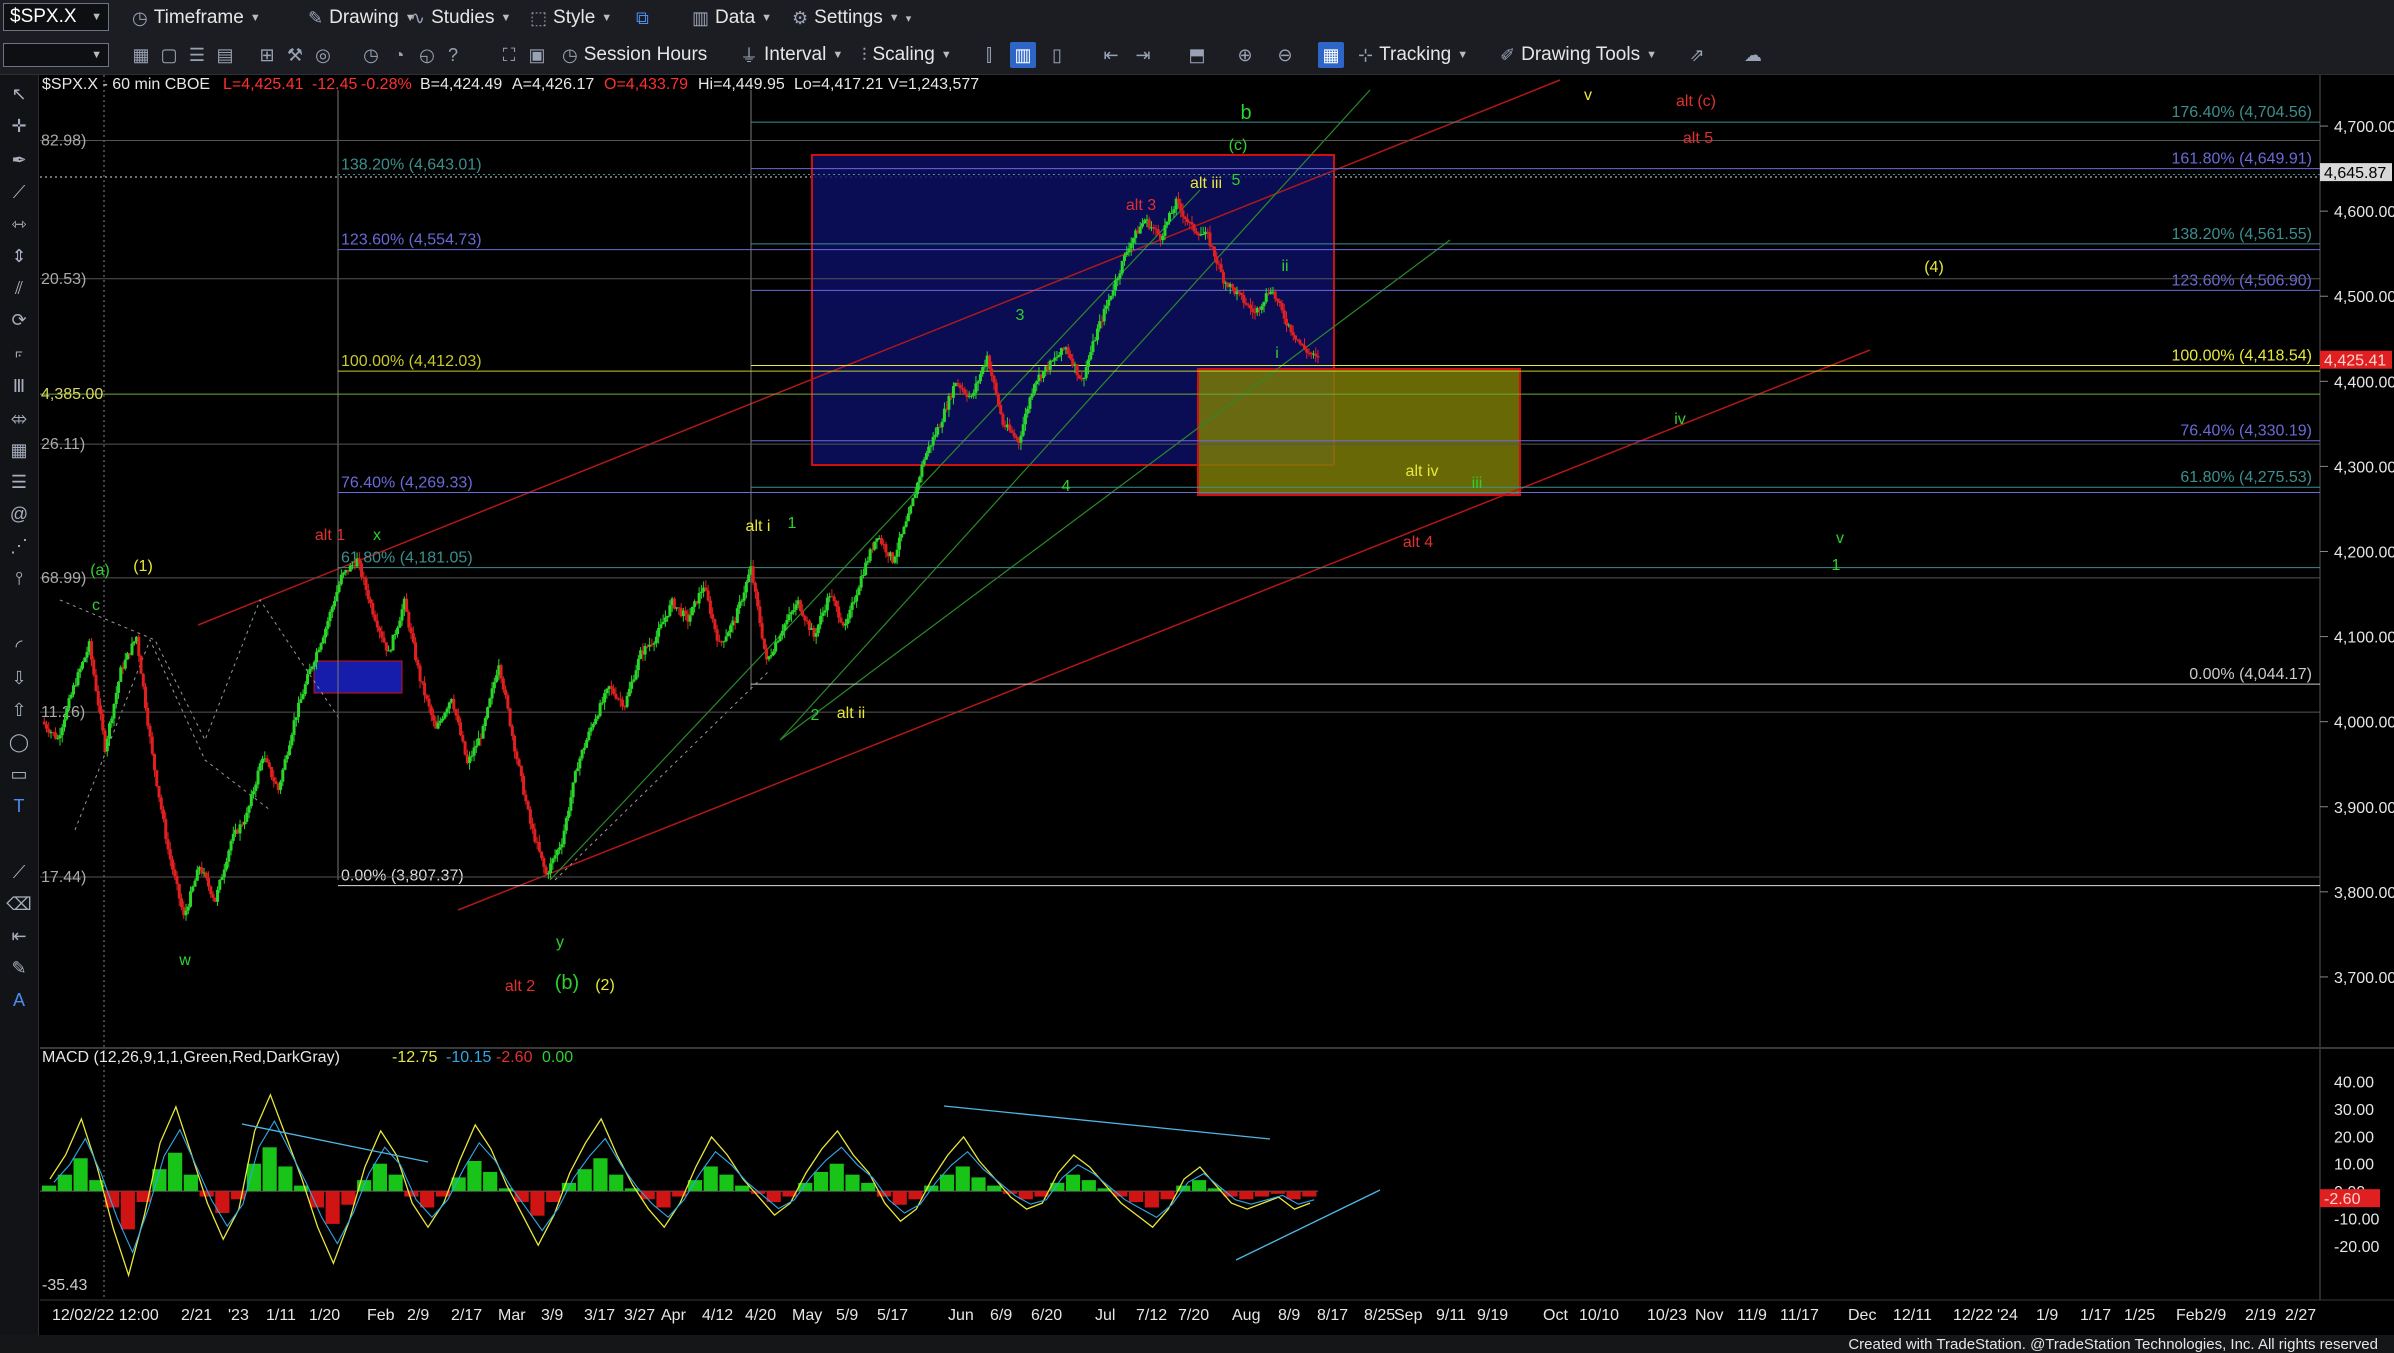 This screenshot has width=2394, height=1353. Describe the element at coordinates (717, 1315) in the screenshot. I see `x-tick-label: 4/12` at that location.